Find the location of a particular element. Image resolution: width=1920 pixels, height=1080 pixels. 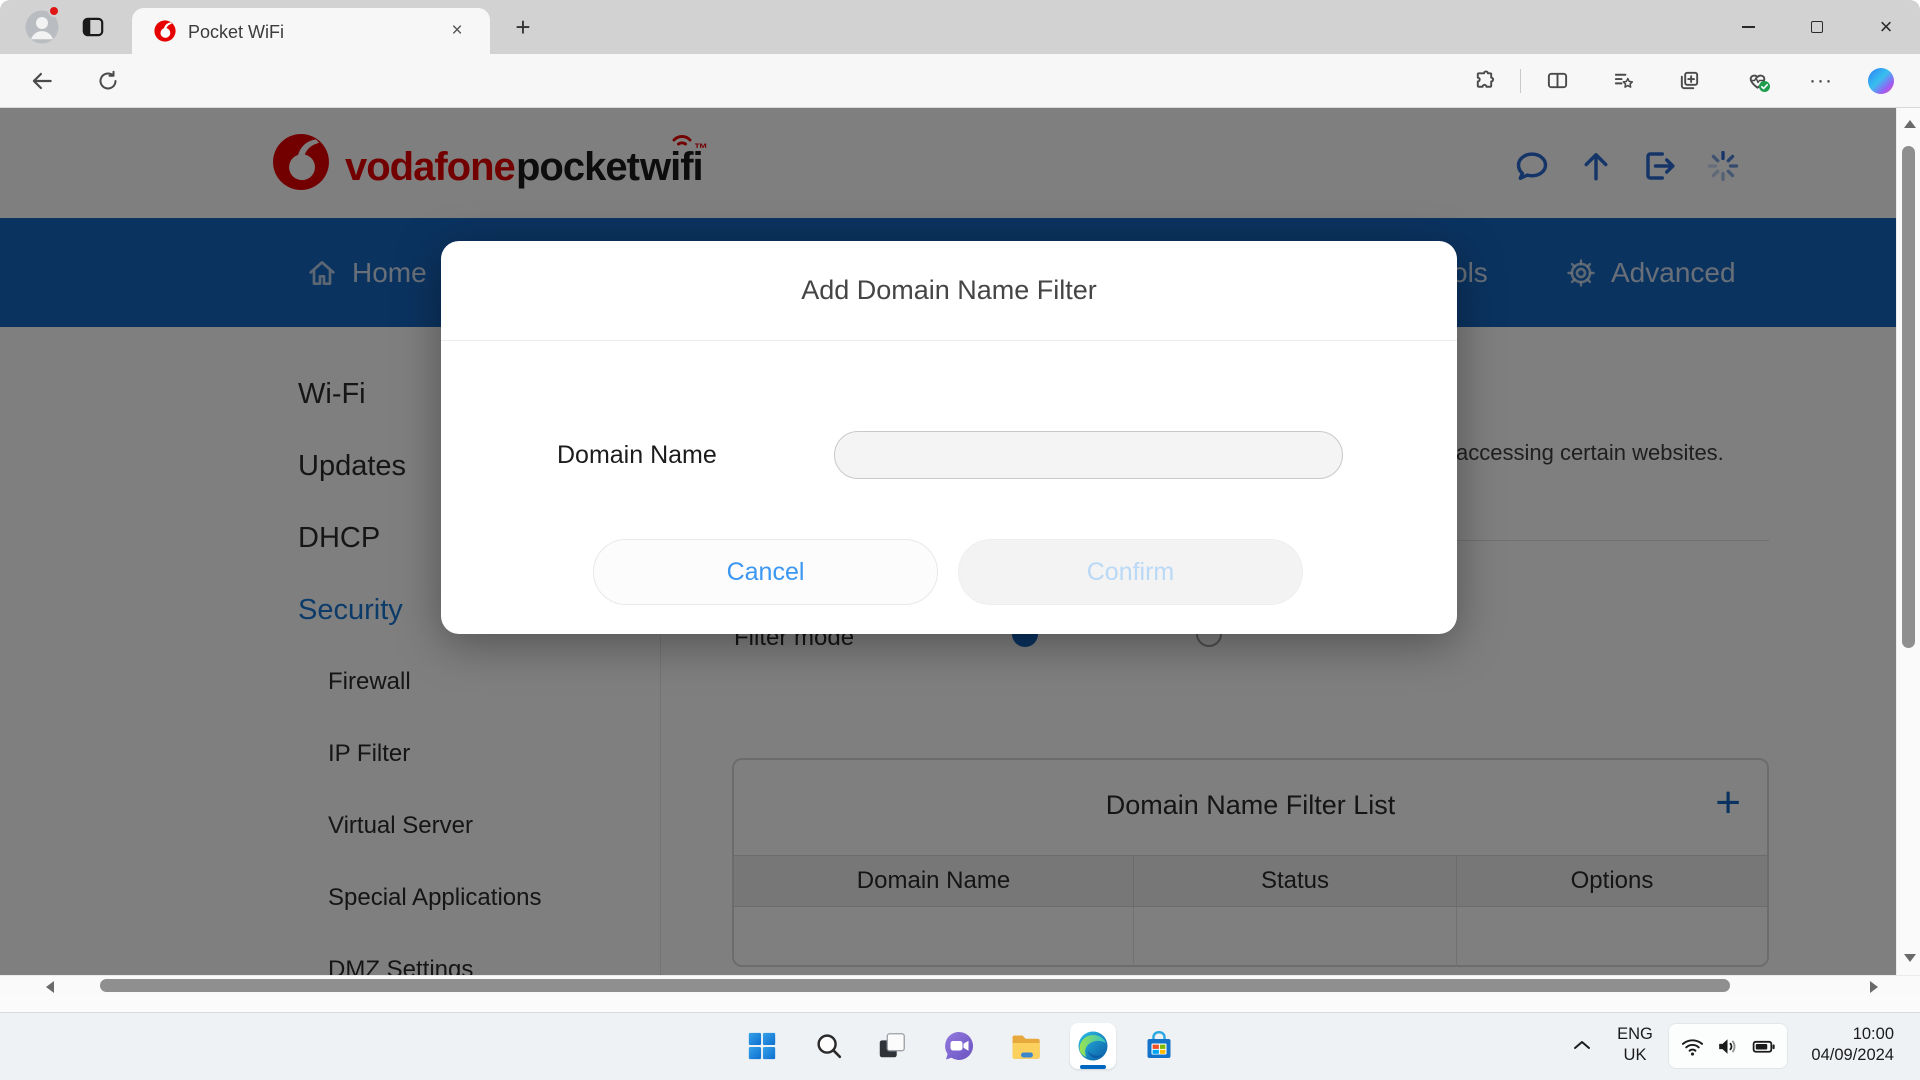

chevron-up-icon is located at coordinates (1582, 1045).